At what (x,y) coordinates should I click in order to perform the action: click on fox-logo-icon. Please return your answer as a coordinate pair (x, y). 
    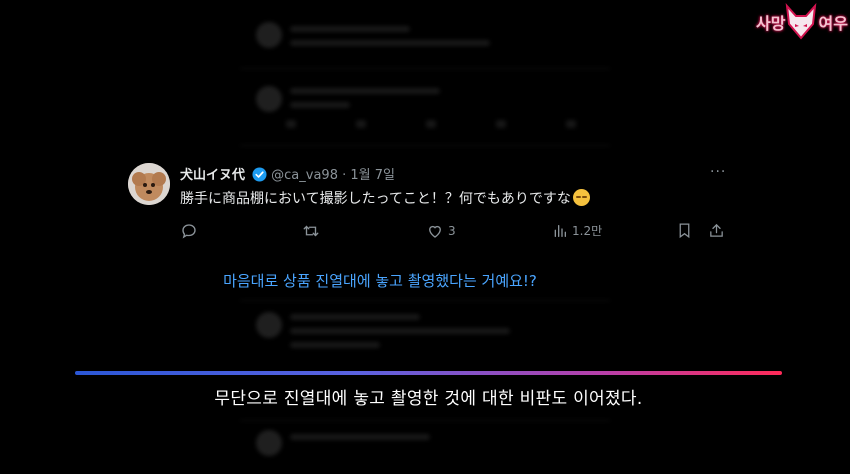
    Looking at the image, I should click on (801, 21).